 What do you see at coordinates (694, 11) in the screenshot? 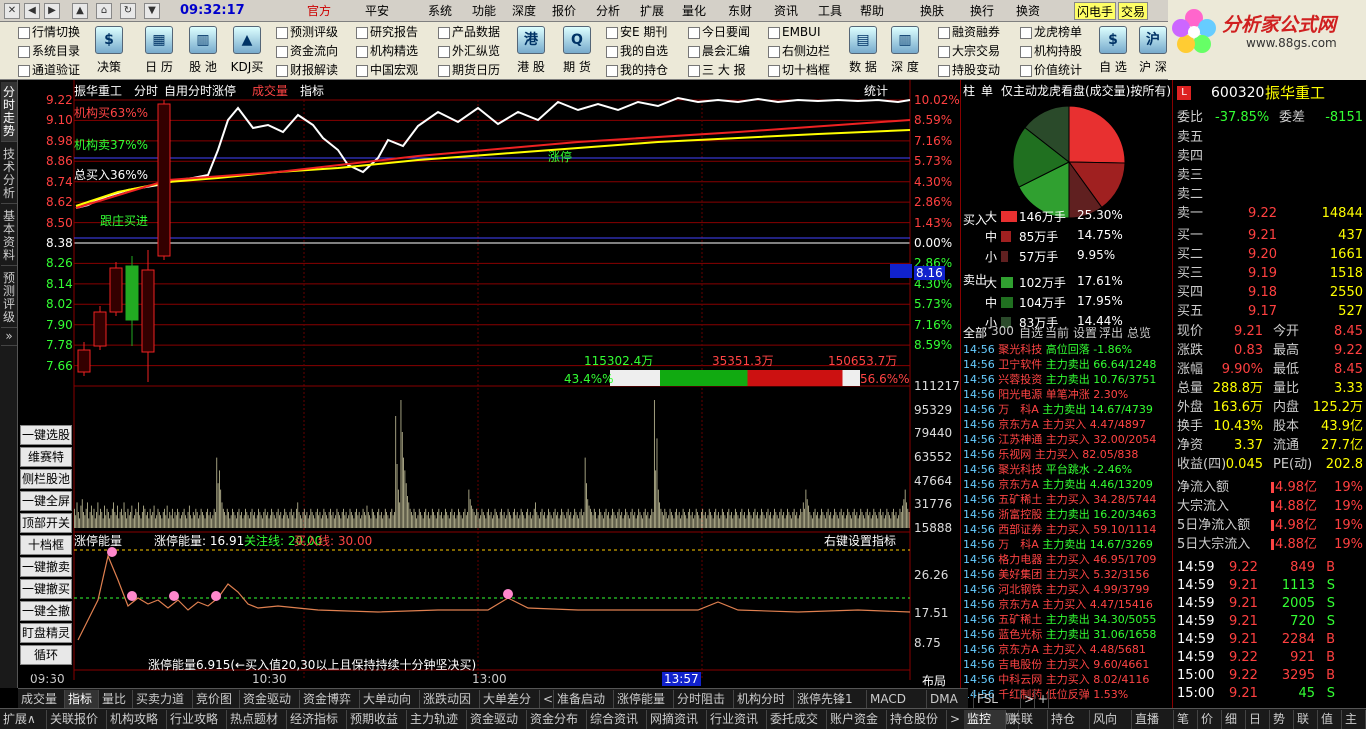
I see `menu-item-8: 量化` at bounding box center [694, 11].